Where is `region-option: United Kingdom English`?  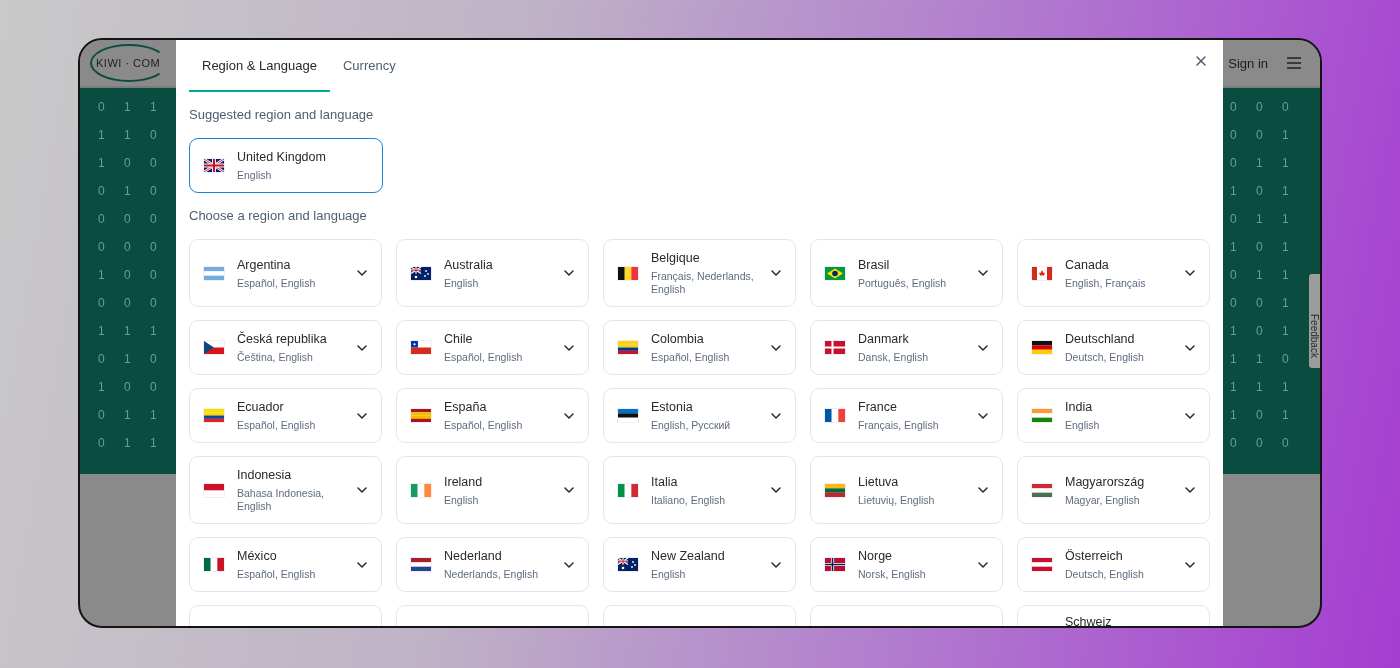
region-option: United Kingdom English is located at coordinates (286, 165).